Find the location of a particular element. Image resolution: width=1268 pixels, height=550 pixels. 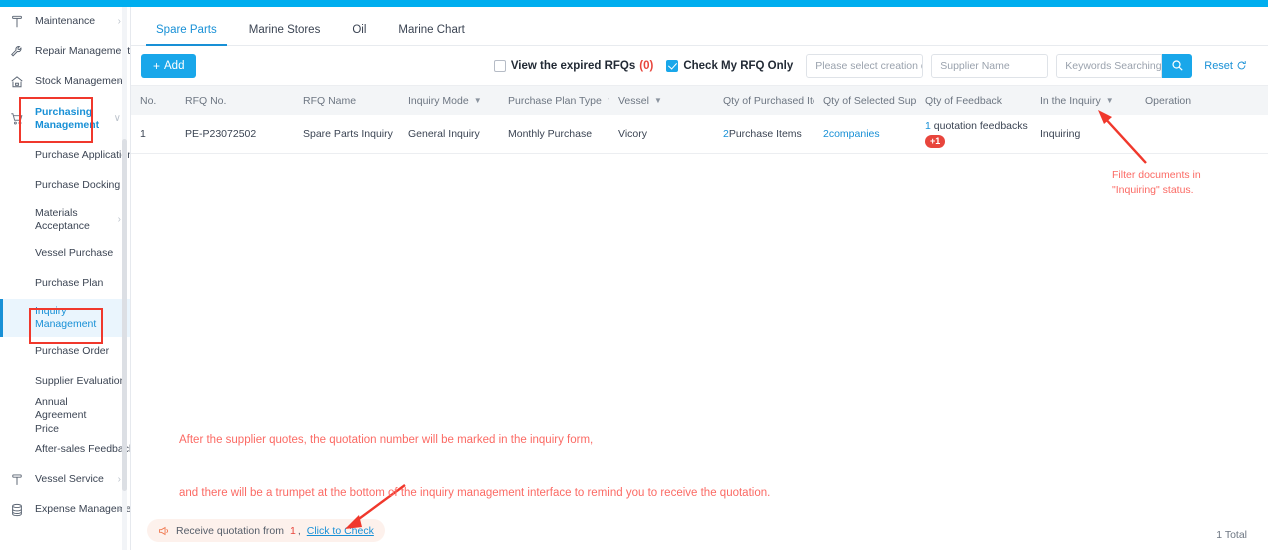

plus-icon: + is located at coordinates (157, 65).